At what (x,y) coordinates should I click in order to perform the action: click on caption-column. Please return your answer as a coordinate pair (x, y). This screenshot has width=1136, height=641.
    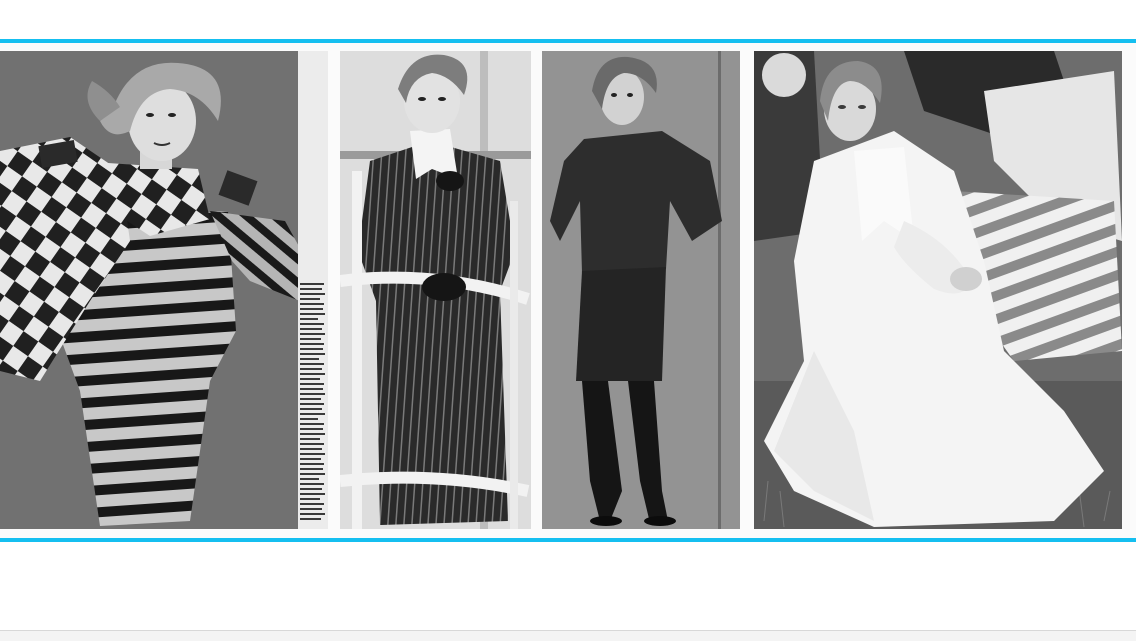
    Looking at the image, I should click on (313, 290).